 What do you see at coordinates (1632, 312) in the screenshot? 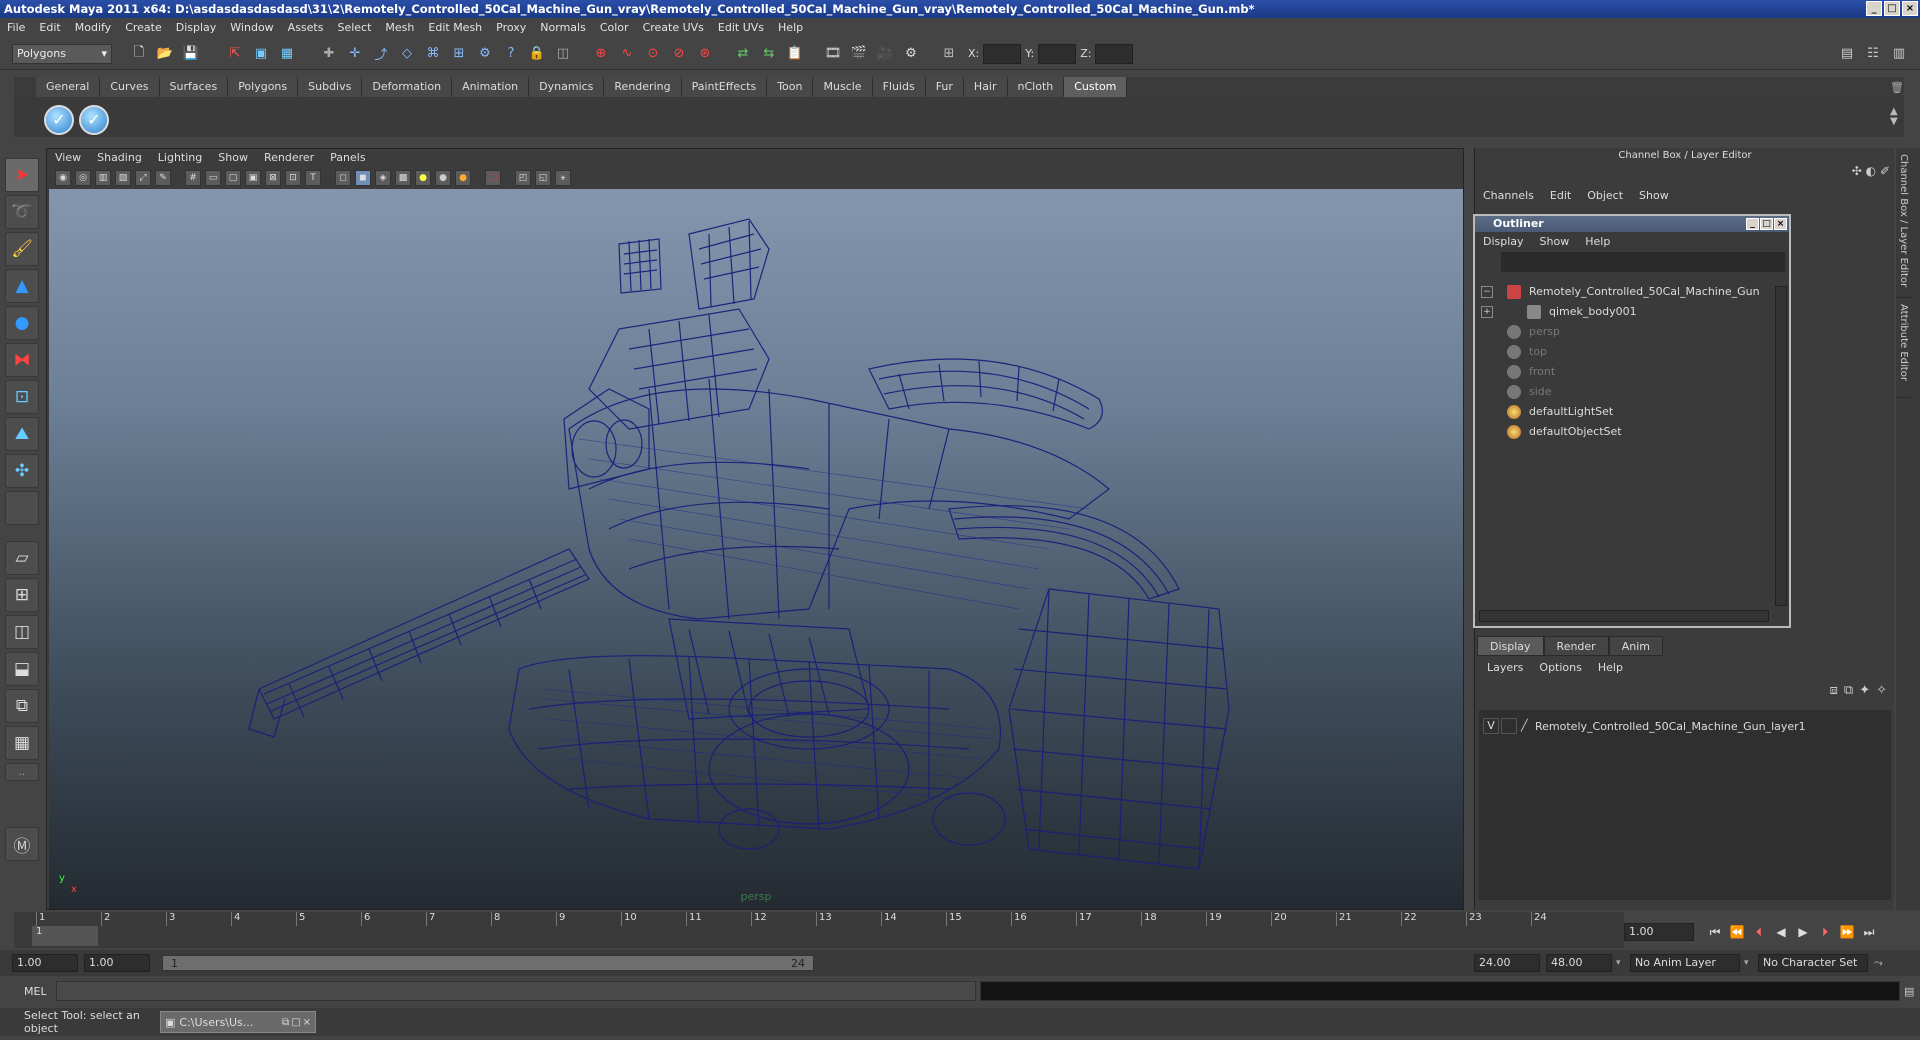
I see `outliner-item-child: + qimek_body001` at bounding box center [1632, 312].